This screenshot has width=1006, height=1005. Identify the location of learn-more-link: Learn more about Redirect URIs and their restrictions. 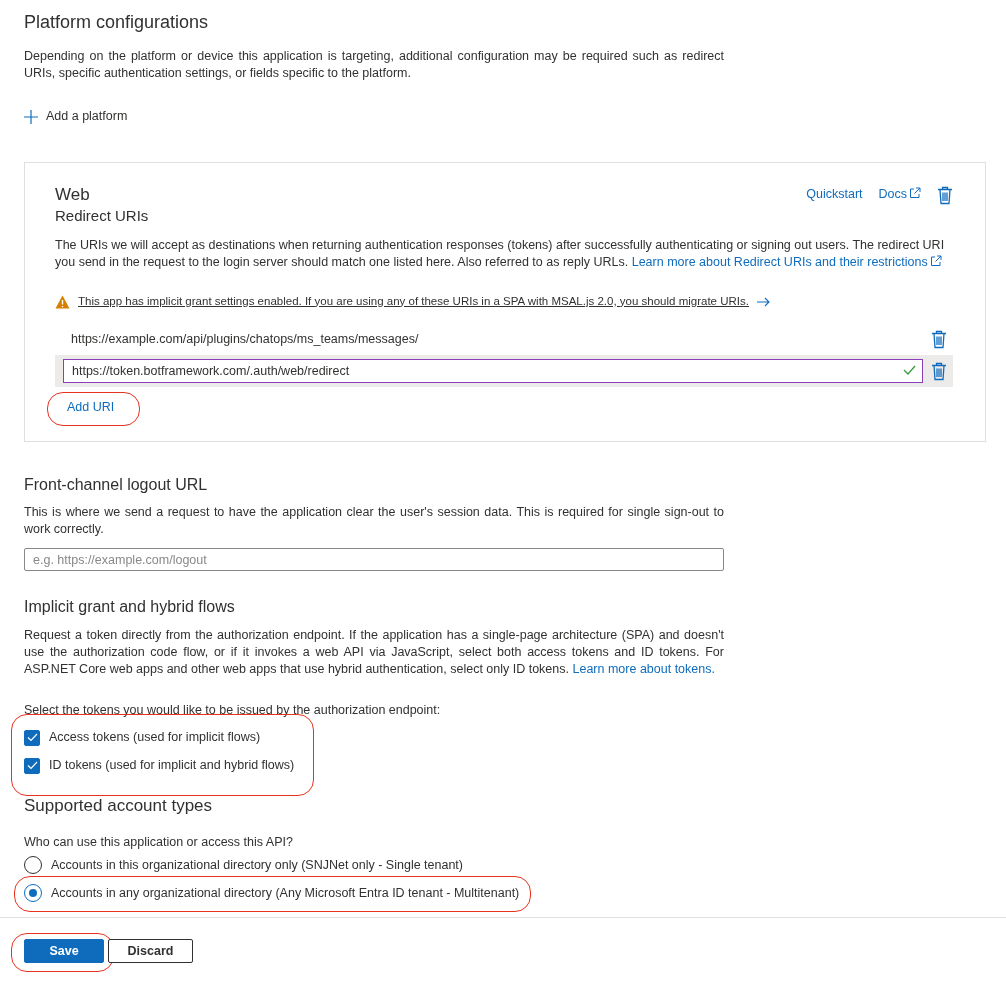
(786, 262).